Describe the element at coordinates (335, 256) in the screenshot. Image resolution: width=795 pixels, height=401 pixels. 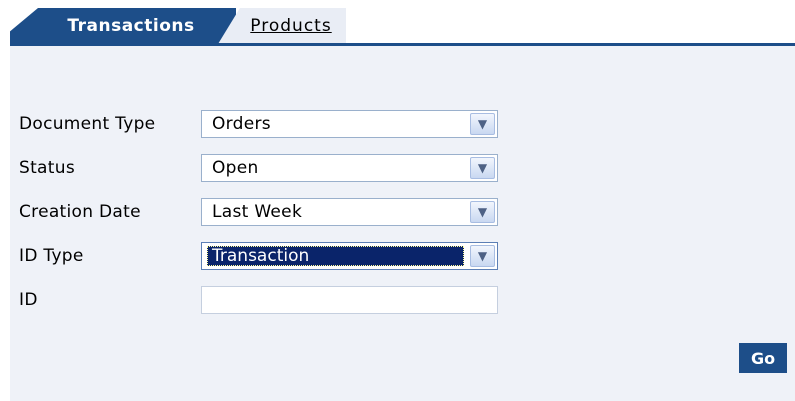
I see `id-type-value: Transaction` at that location.